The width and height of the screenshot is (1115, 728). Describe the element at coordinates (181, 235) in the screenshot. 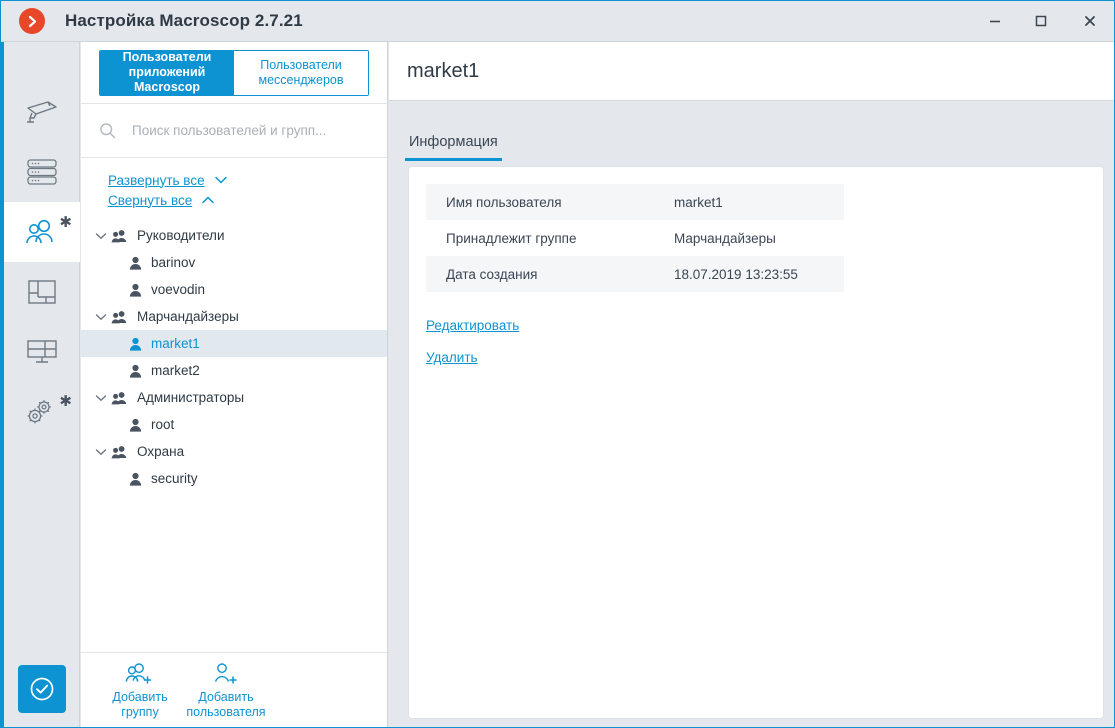

I see `tree-item-label: Руководители` at that location.